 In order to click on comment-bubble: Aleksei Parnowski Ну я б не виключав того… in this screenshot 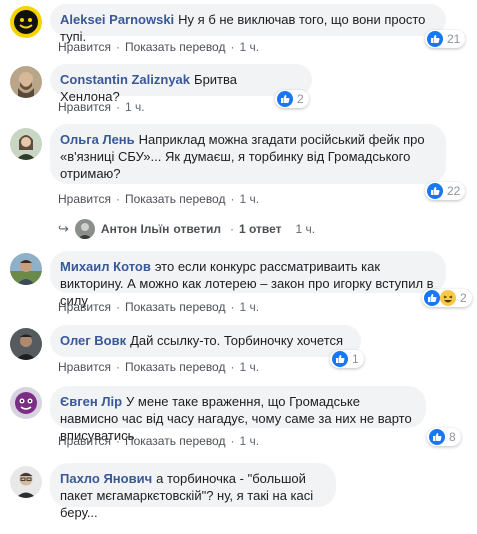, I will do `click(248, 24)`.